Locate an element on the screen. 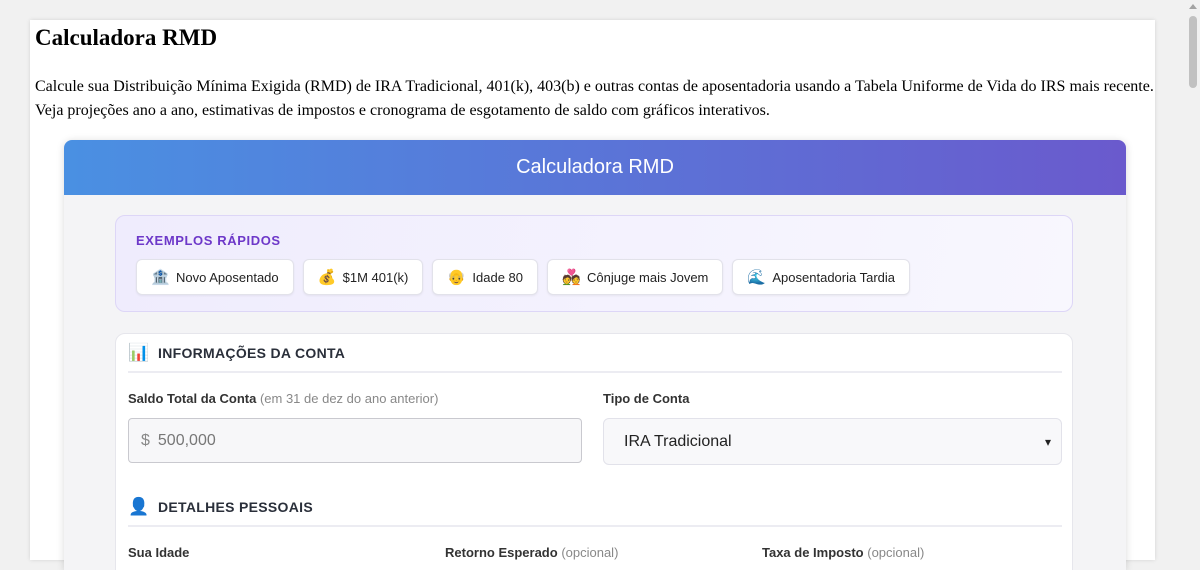 This screenshot has height=570, width=1200. example-label: Idade 80 is located at coordinates (497, 277).